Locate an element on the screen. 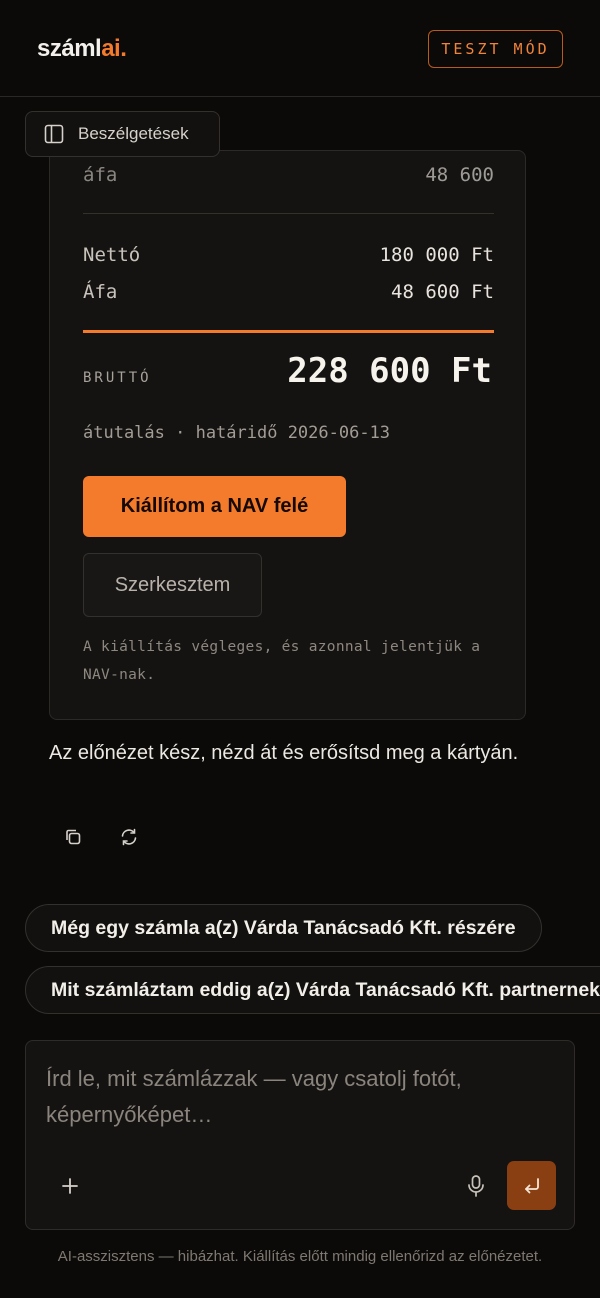 This screenshot has height=1298, width=600. message-actions is located at coordinates (101, 837).